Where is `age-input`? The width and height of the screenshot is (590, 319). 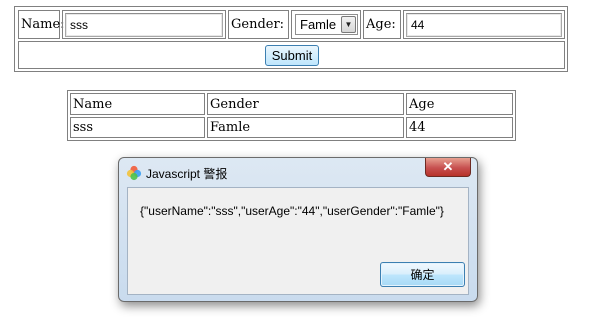
age-input is located at coordinates (484, 25).